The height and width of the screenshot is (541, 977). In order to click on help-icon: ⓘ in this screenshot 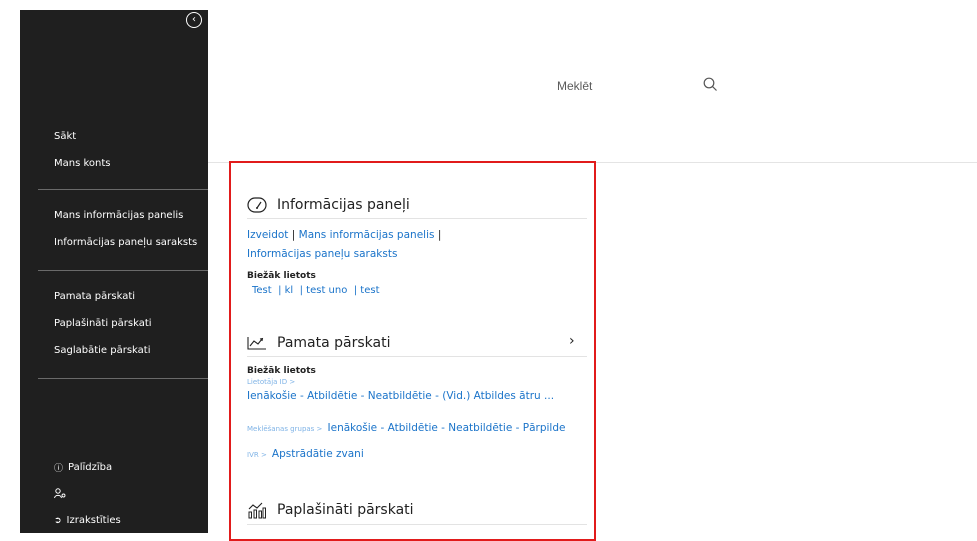, I will do `click(59, 469)`.